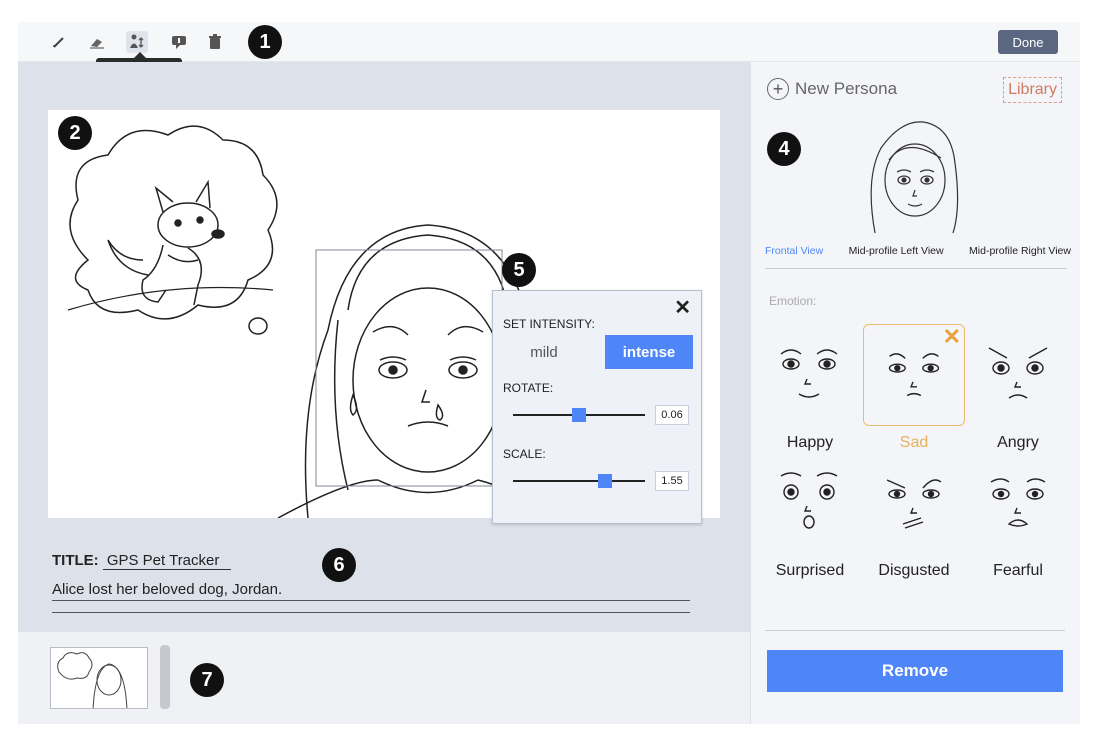 This screenshot has width=1100, height=732. I want to click on emotion-surprised: Surprised, so click(810, 515).